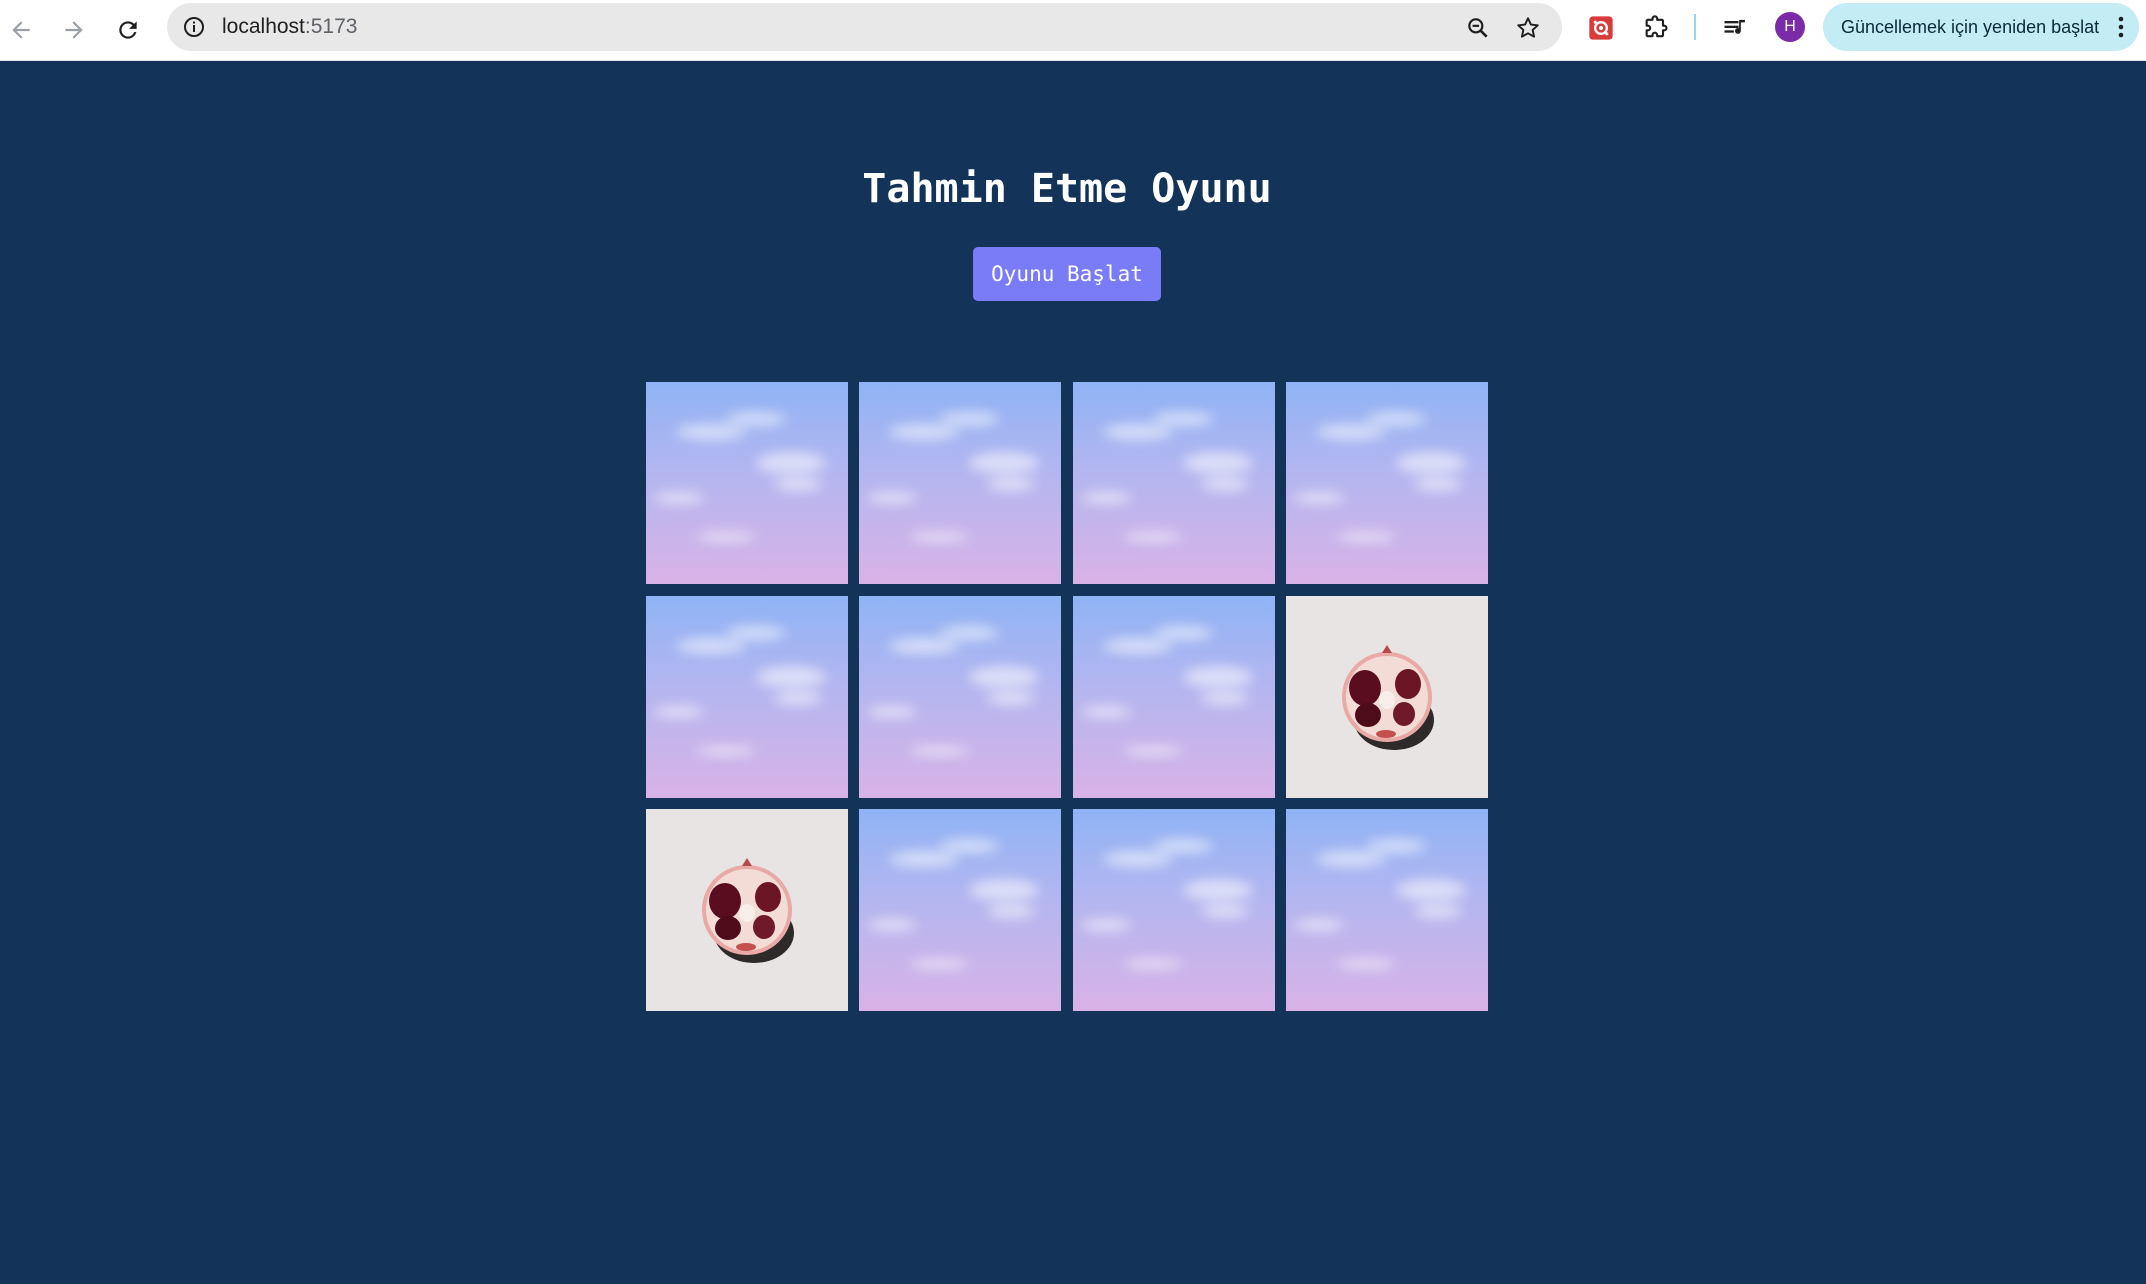 Image resolution: width=2146 pixels, height=1284 pixels. What do you see at coordinates (1695, 27) in the screenshot?
I see `toolbar-separator` at bounding box center [1695, 27].